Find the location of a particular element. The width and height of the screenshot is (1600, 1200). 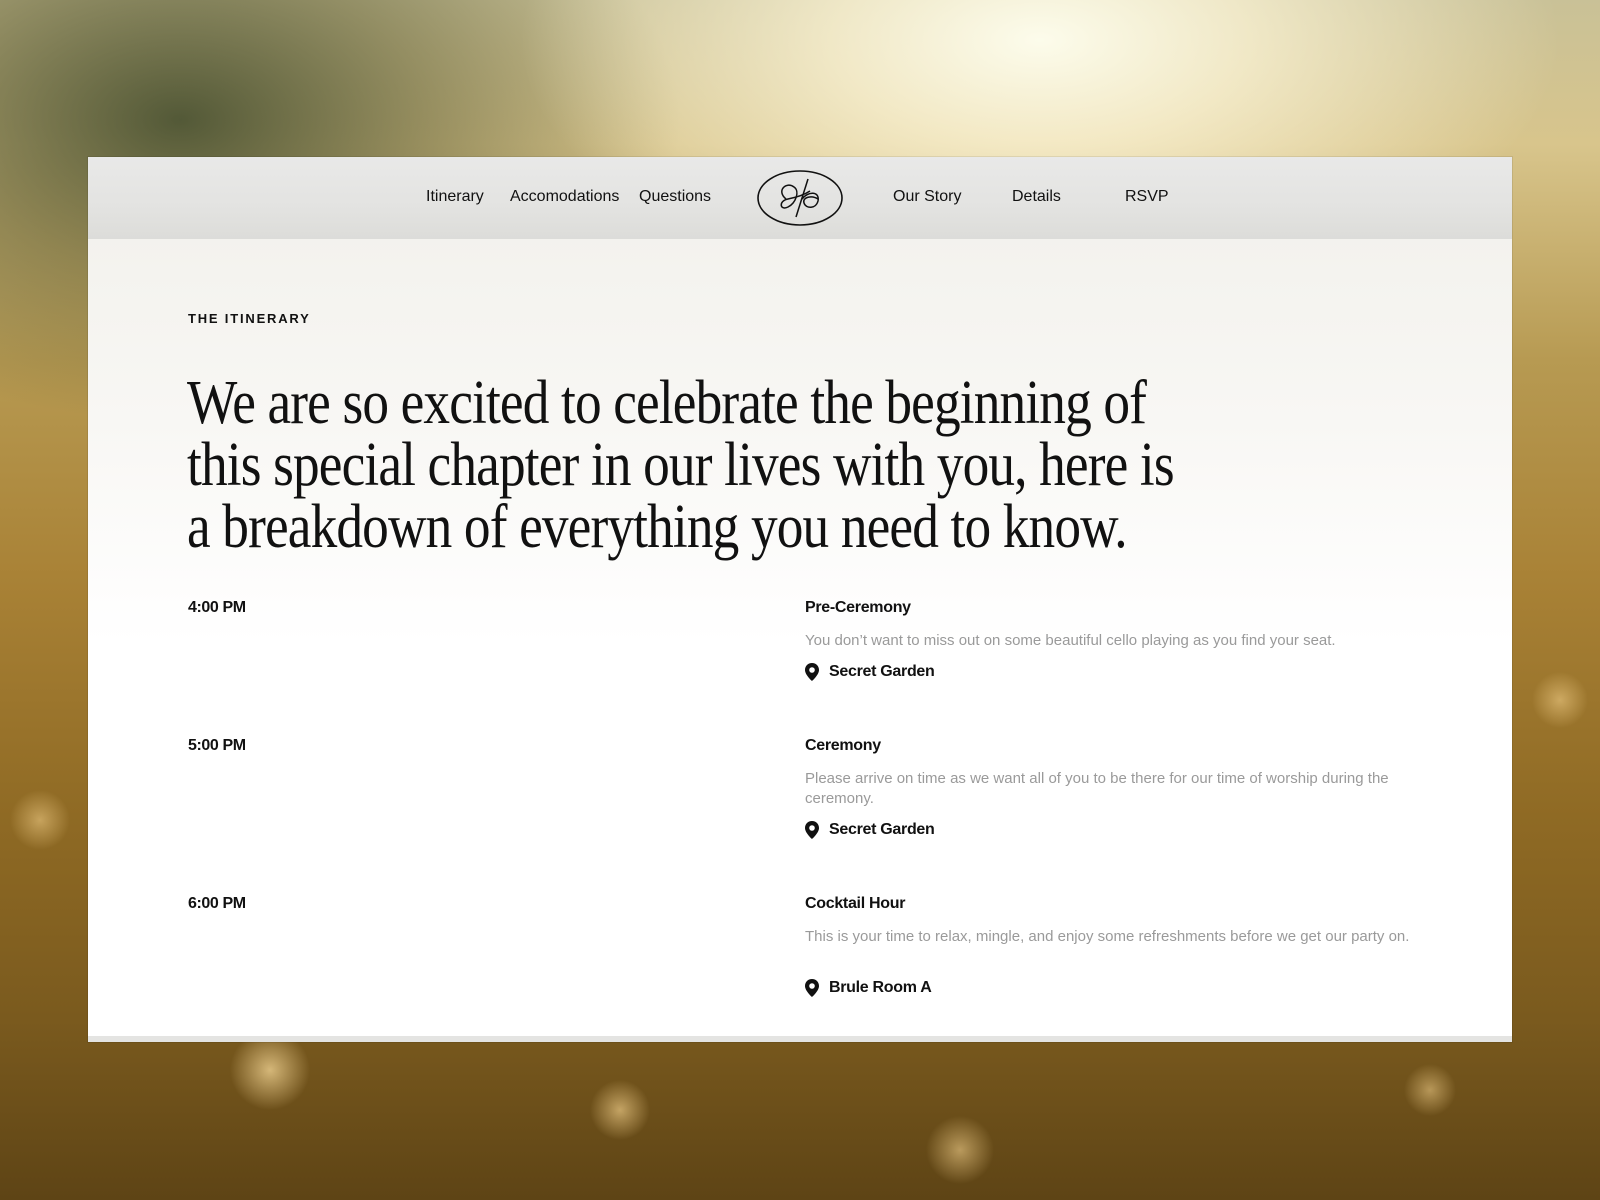

event-time: 4:00 PM is located at coordinates (217, 607).